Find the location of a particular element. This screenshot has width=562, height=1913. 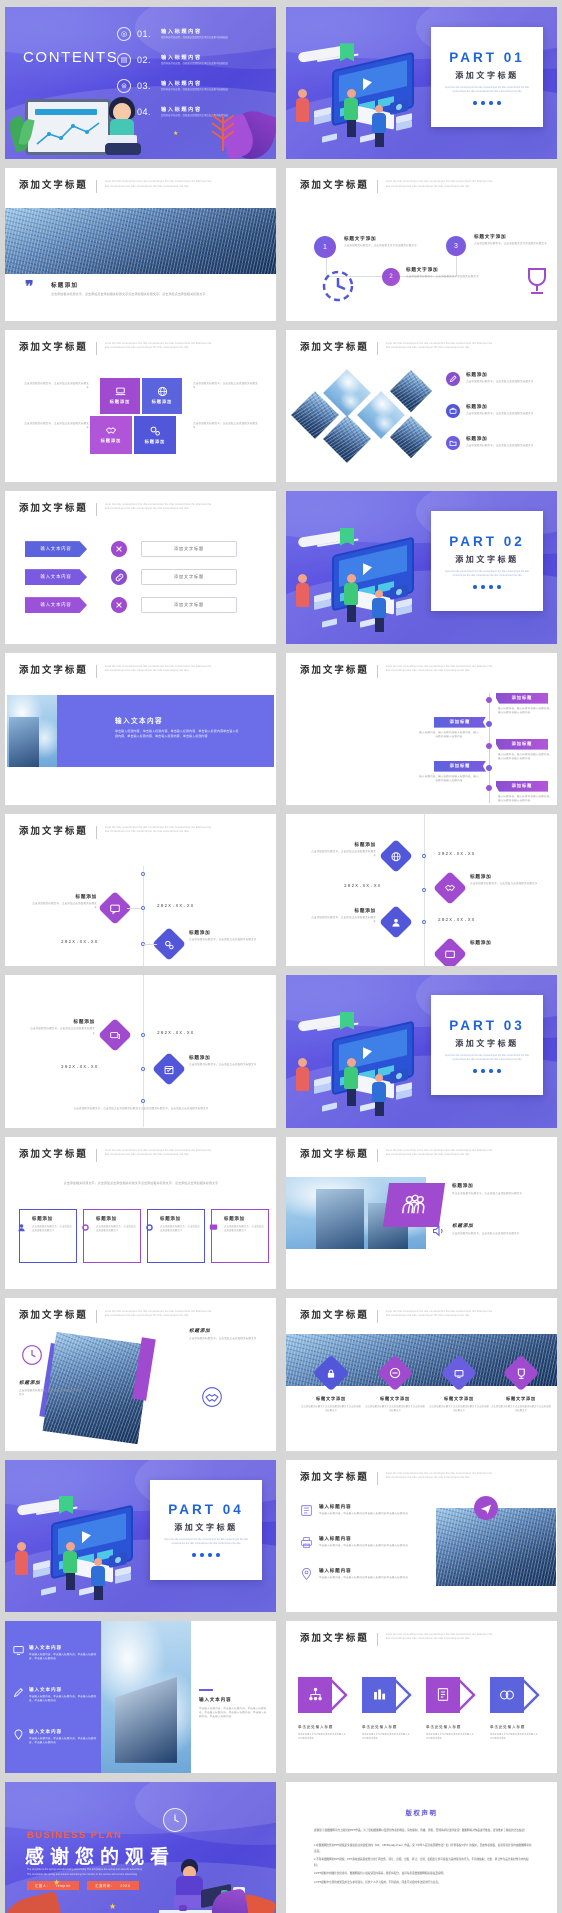

user-icon is located at coordinates (21, 1227).